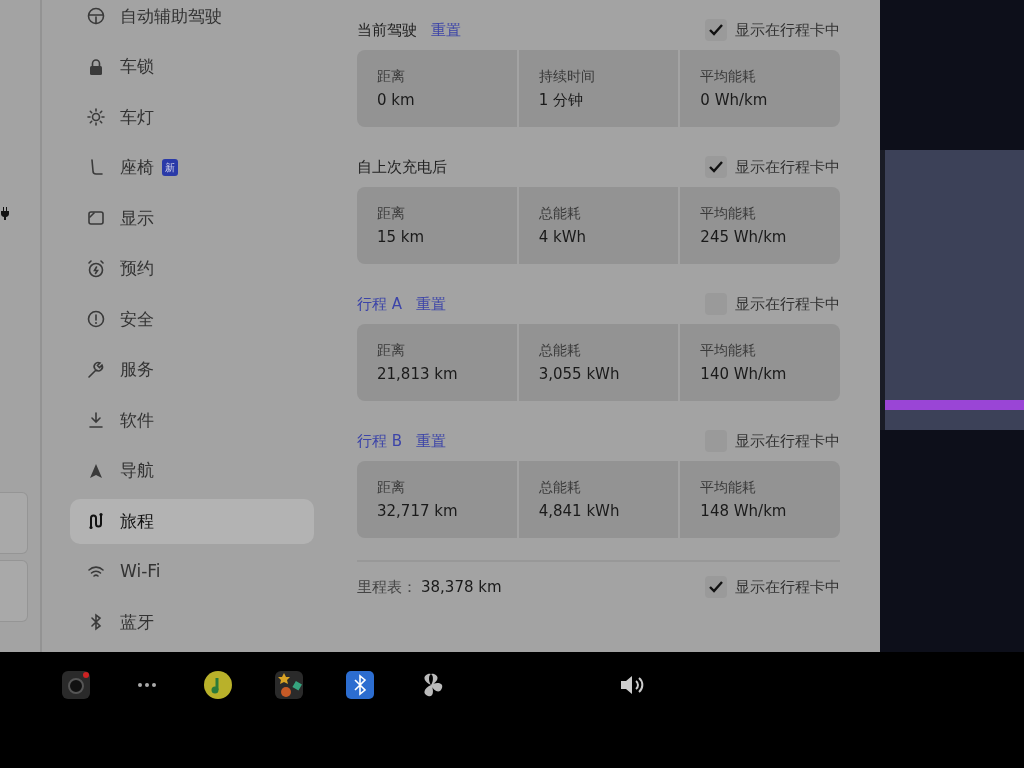 The width and height of the screenshot is (1024, 768). I want to click on sidebar-item: 软件, so click(192, 420).